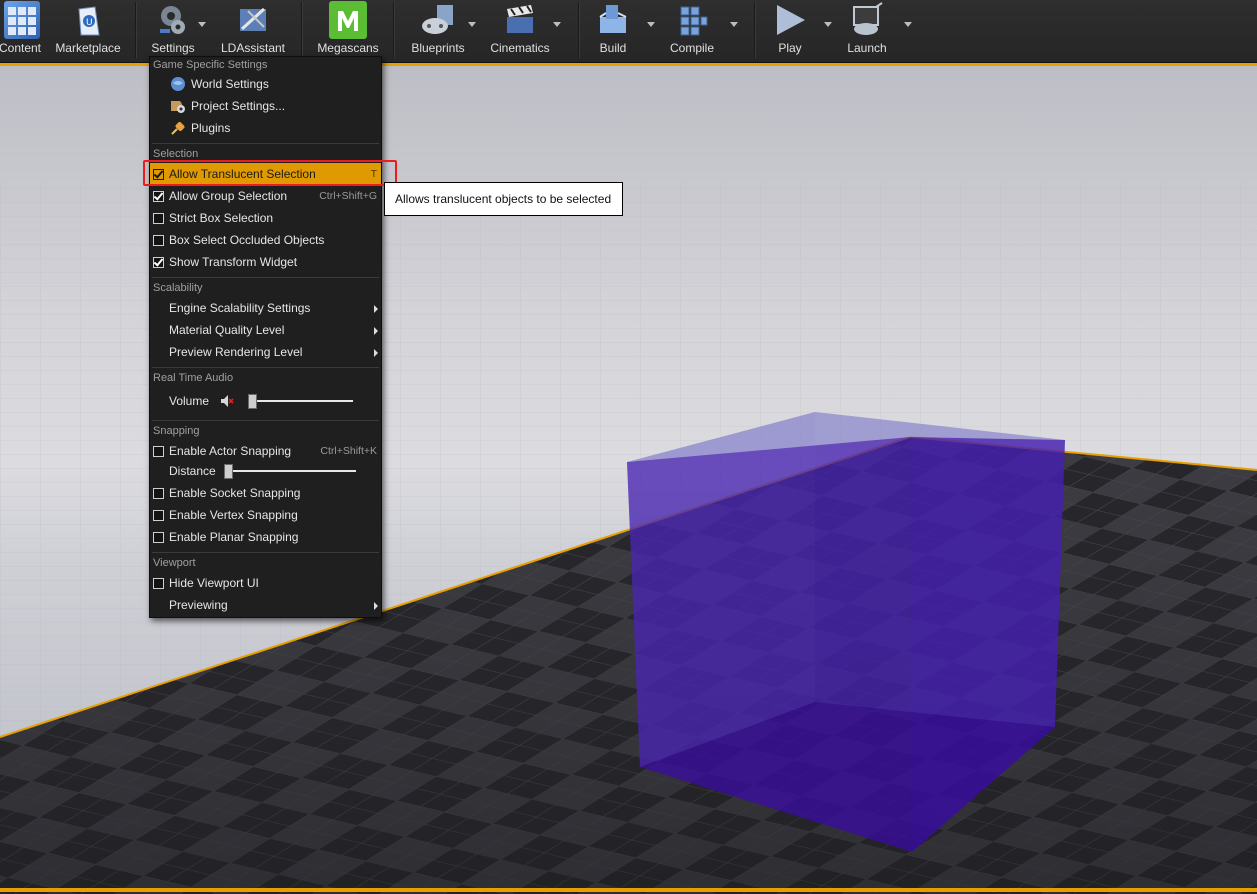  Describe the element at coordinates (265, 218) in the screenshot. I see `menu-item-strict-box-selection: Strict Box Selection` at that location.